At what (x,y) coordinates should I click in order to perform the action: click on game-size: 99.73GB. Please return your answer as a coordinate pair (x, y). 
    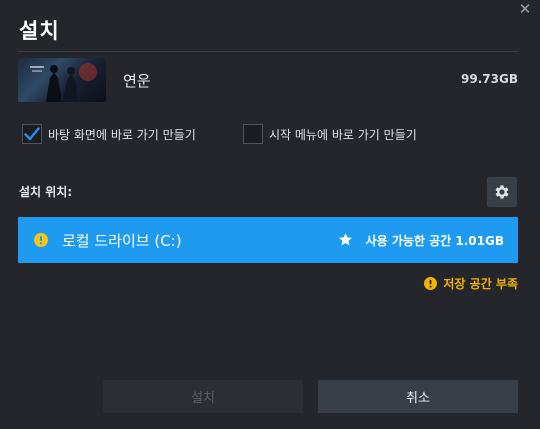
    Looking at the image, I should click on (489, 79).